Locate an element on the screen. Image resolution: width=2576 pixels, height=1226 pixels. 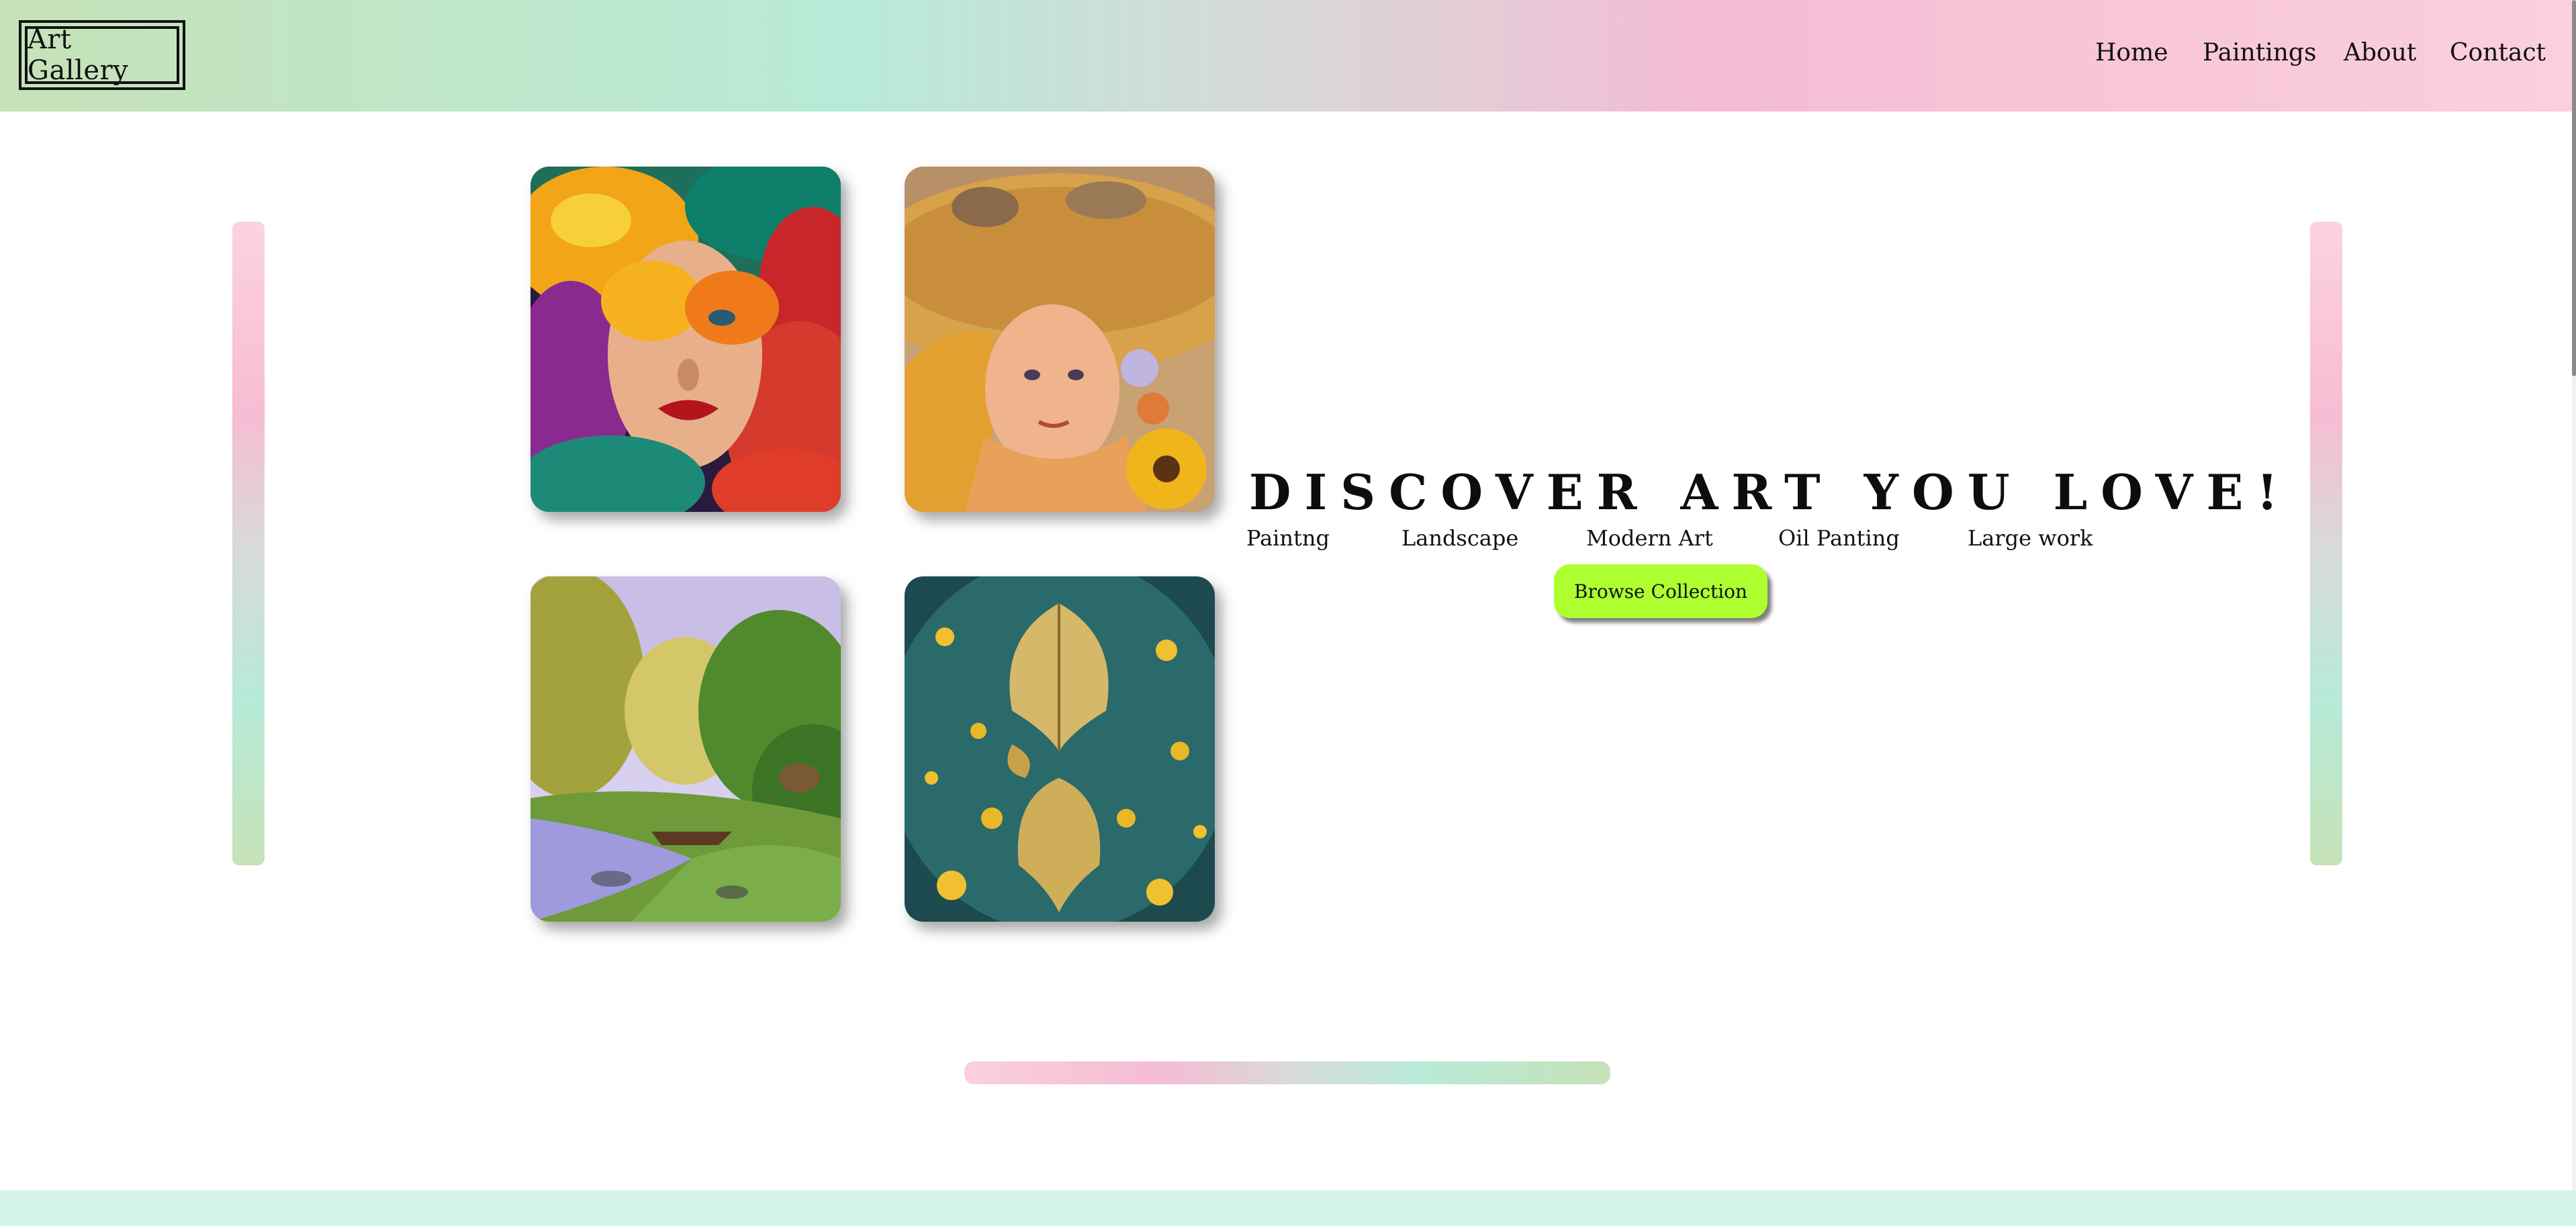
category-link-large-work: Large work is located at coordinates (2030, 538).